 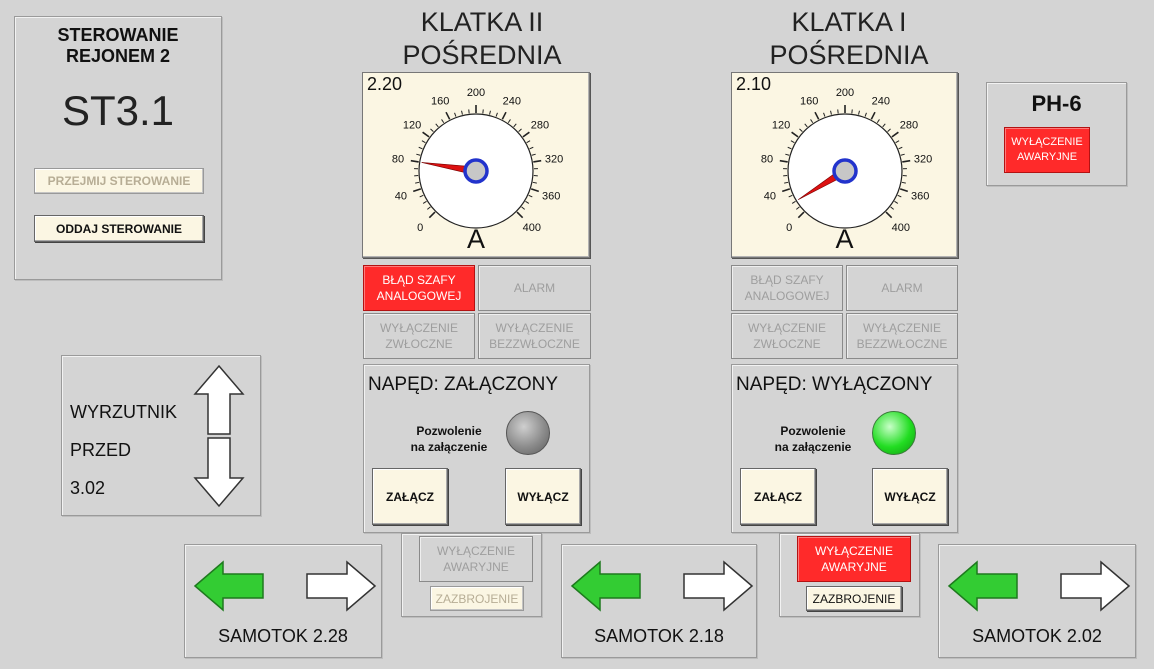 What do you see at coordinates (534, 288) in the screenshot?
I see `cage2-alarm: ALARM` at bounding box center [534, 288].